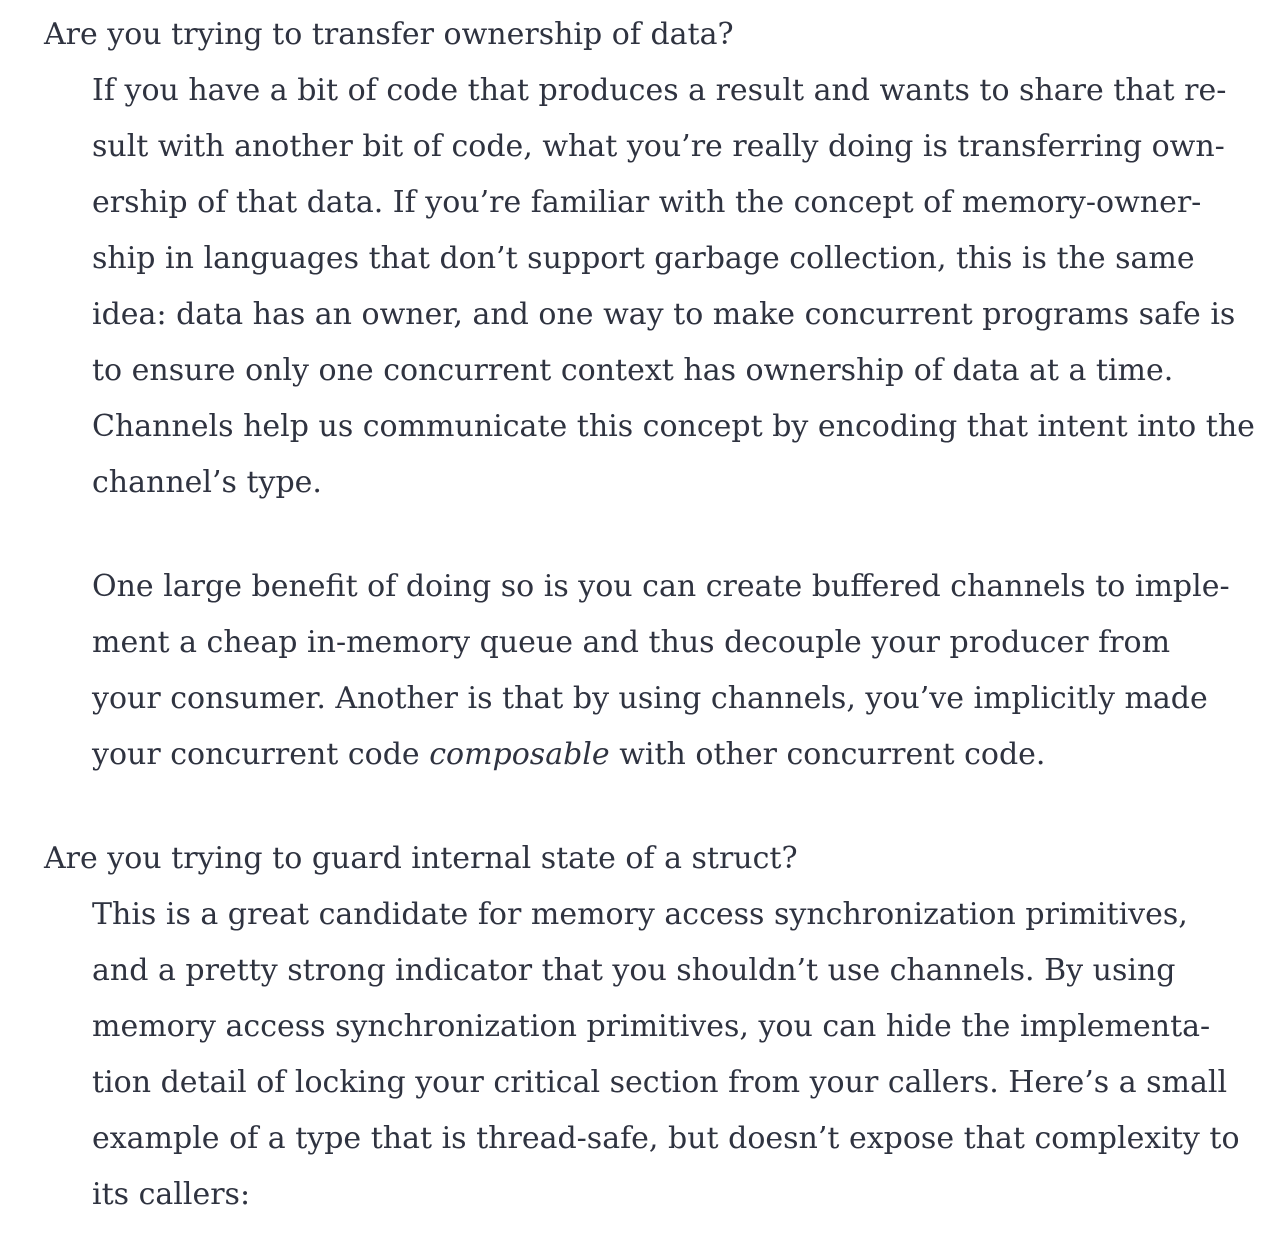 Image resolution: width=1288 pixels, height=1236 pixels. What do you see at coordinates (519, 754) in the screenshot?
I see `emphasis-composable: composable` at bounding box center [519, 754].